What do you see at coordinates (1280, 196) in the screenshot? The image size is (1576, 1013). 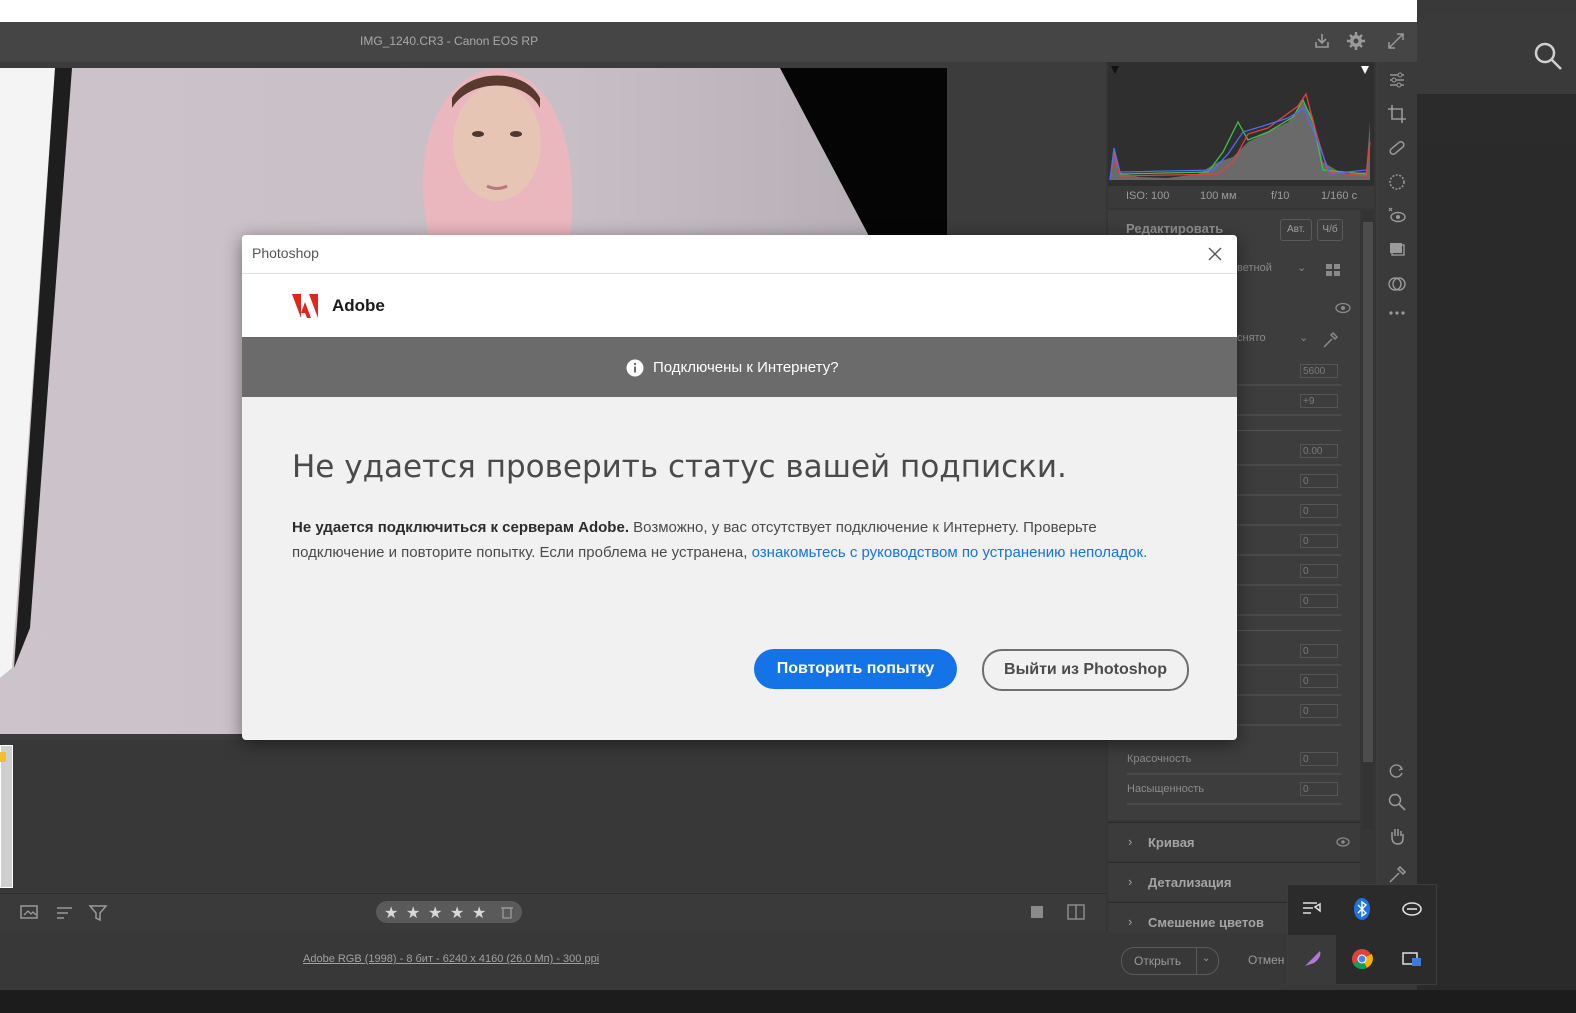 I see `exif-aperture: f/10` at bounding box center [1280, 196].